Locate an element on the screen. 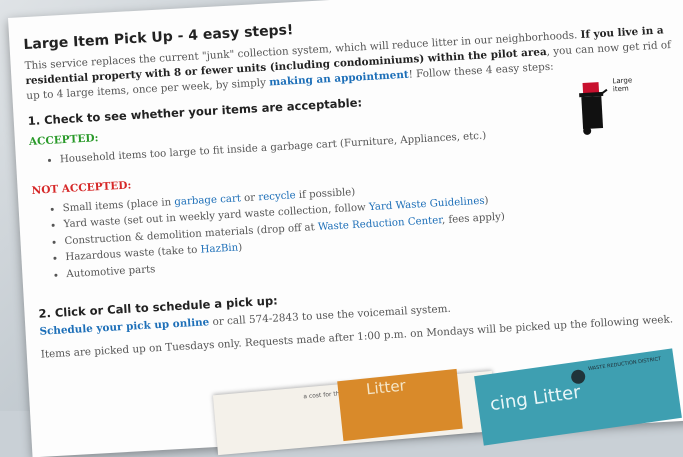 The height and width of the screenshot is (457, 683). garbage-cart-illustration: Large item is located at coordinates (609, 114).